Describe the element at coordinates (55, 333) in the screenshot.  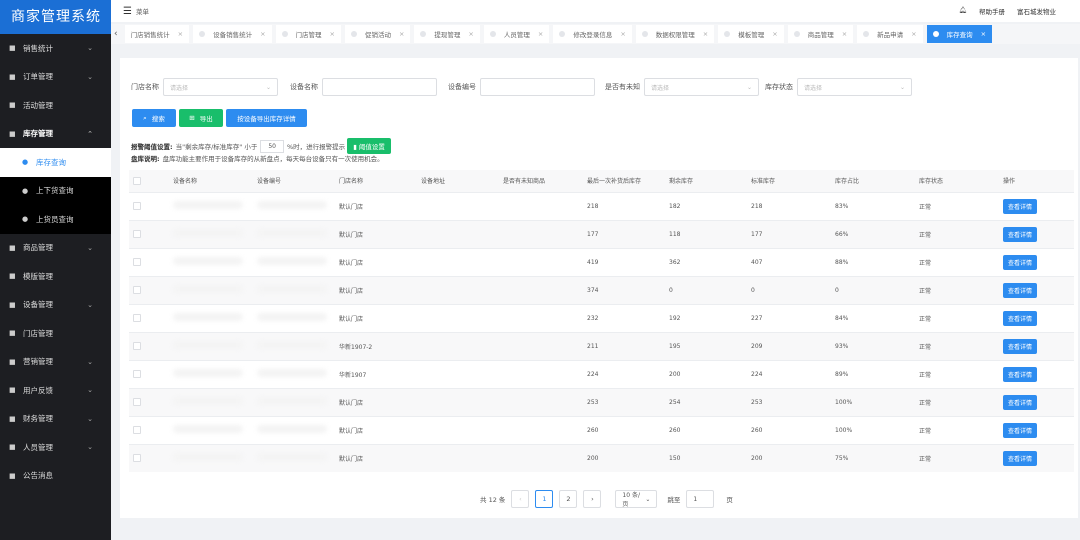
I see `sidebar-item: ■ 门店管理` at that location.